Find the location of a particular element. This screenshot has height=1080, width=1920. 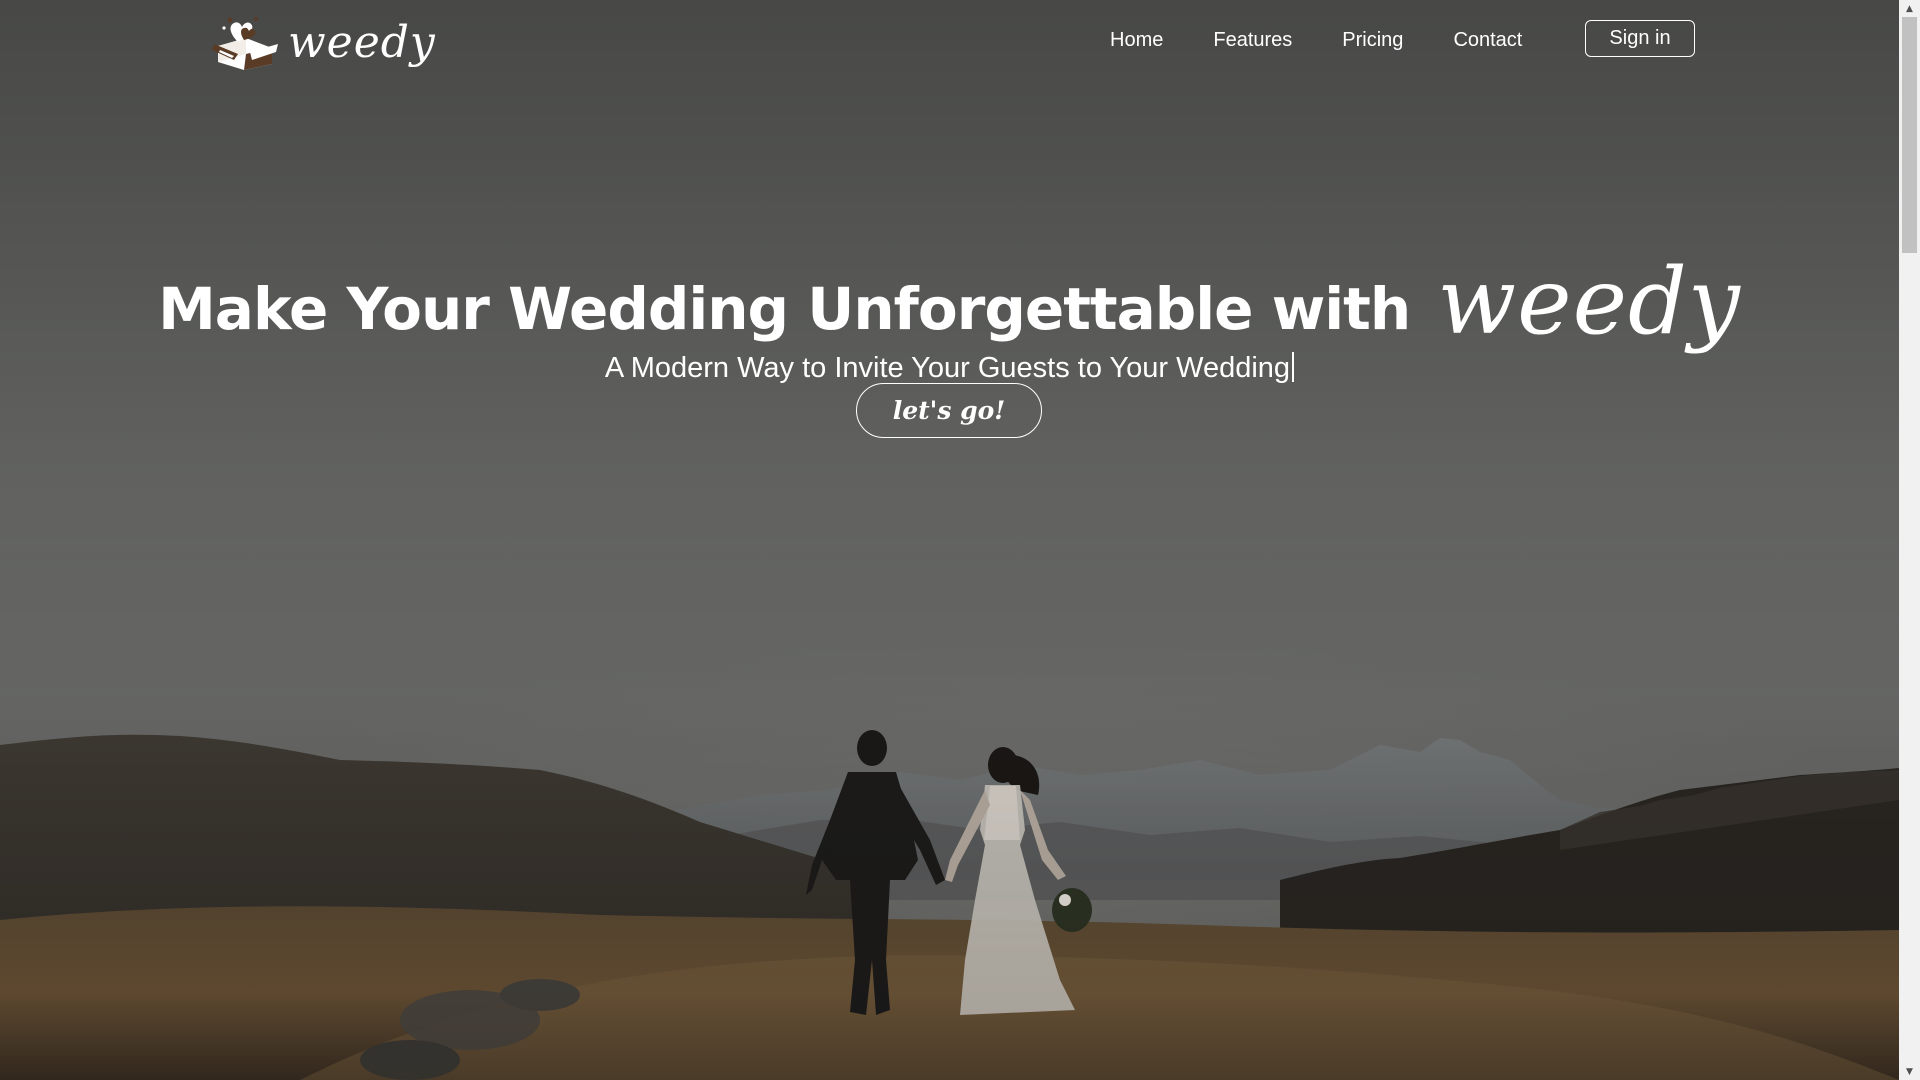

hero-title-brand: weedy is located at coordinates (1589, 301).